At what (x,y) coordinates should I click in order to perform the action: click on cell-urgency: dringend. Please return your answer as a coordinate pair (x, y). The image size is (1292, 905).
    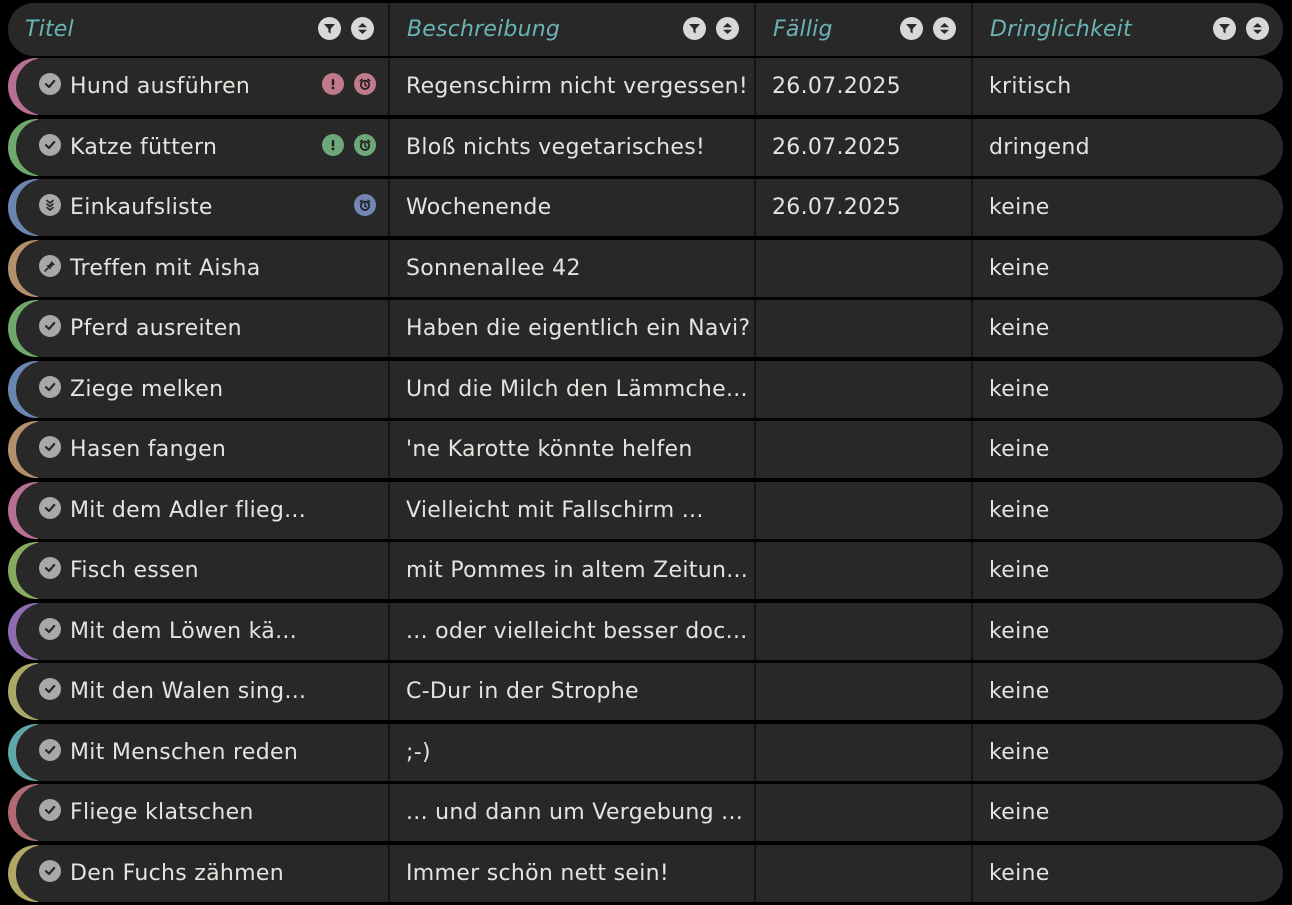
    Looking at the image, I should click on (1128, 147).